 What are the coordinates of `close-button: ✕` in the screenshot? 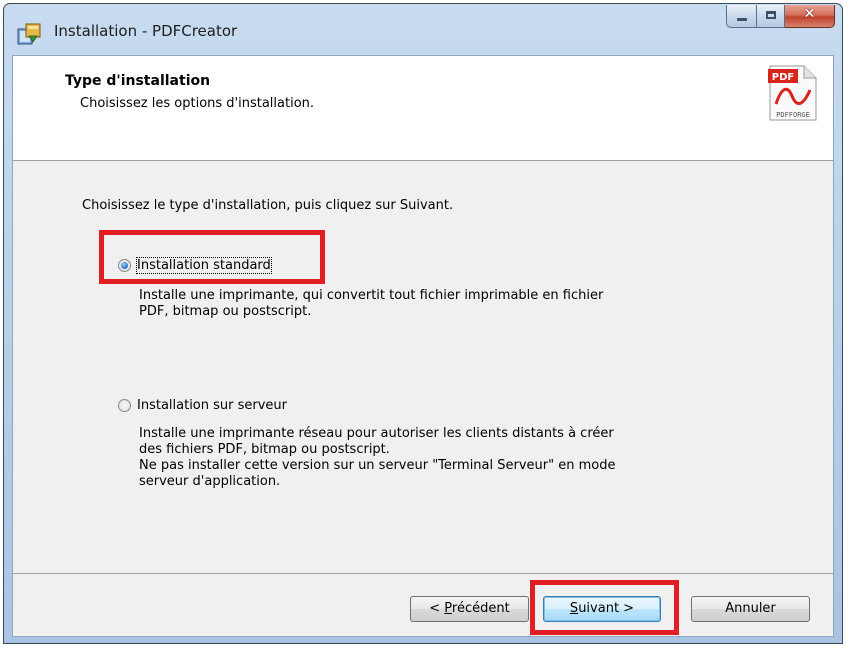 It's located at (810, 16).